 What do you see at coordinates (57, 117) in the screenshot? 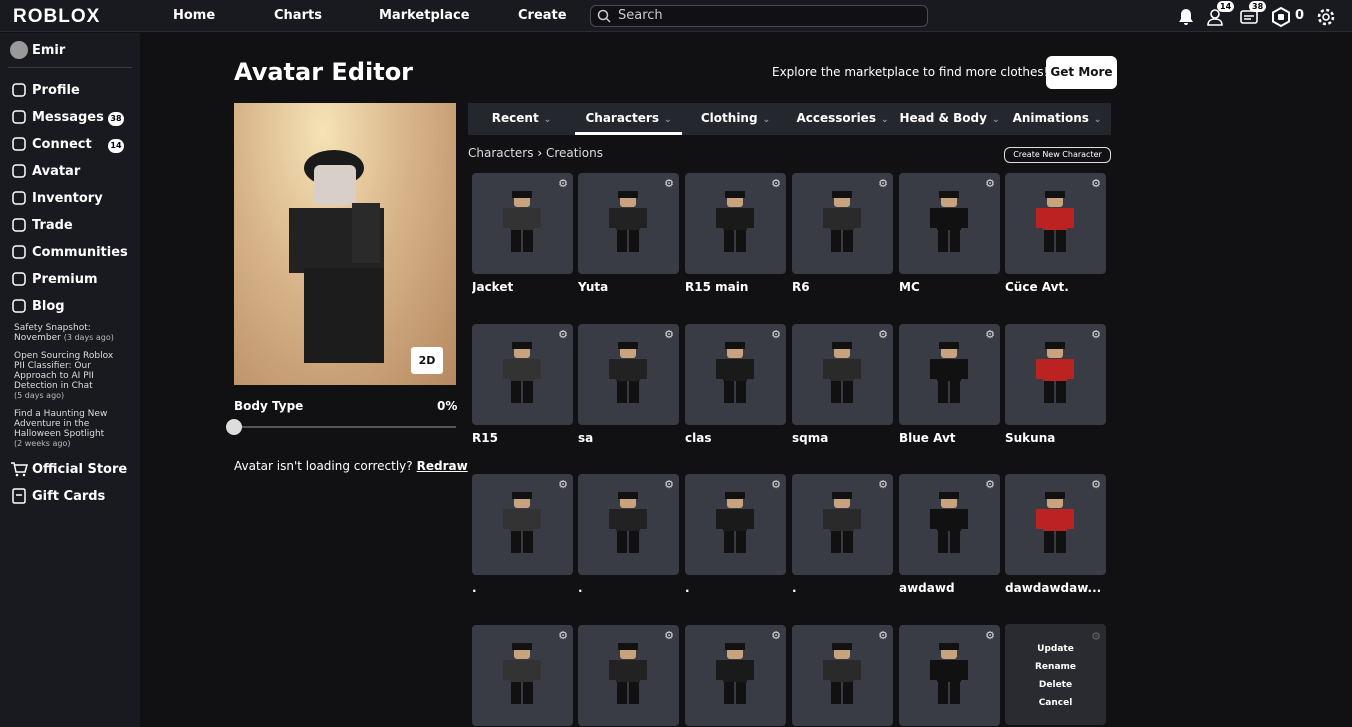
I see `sidebar-item-messages: Messages` at bounding box center [57, 117].